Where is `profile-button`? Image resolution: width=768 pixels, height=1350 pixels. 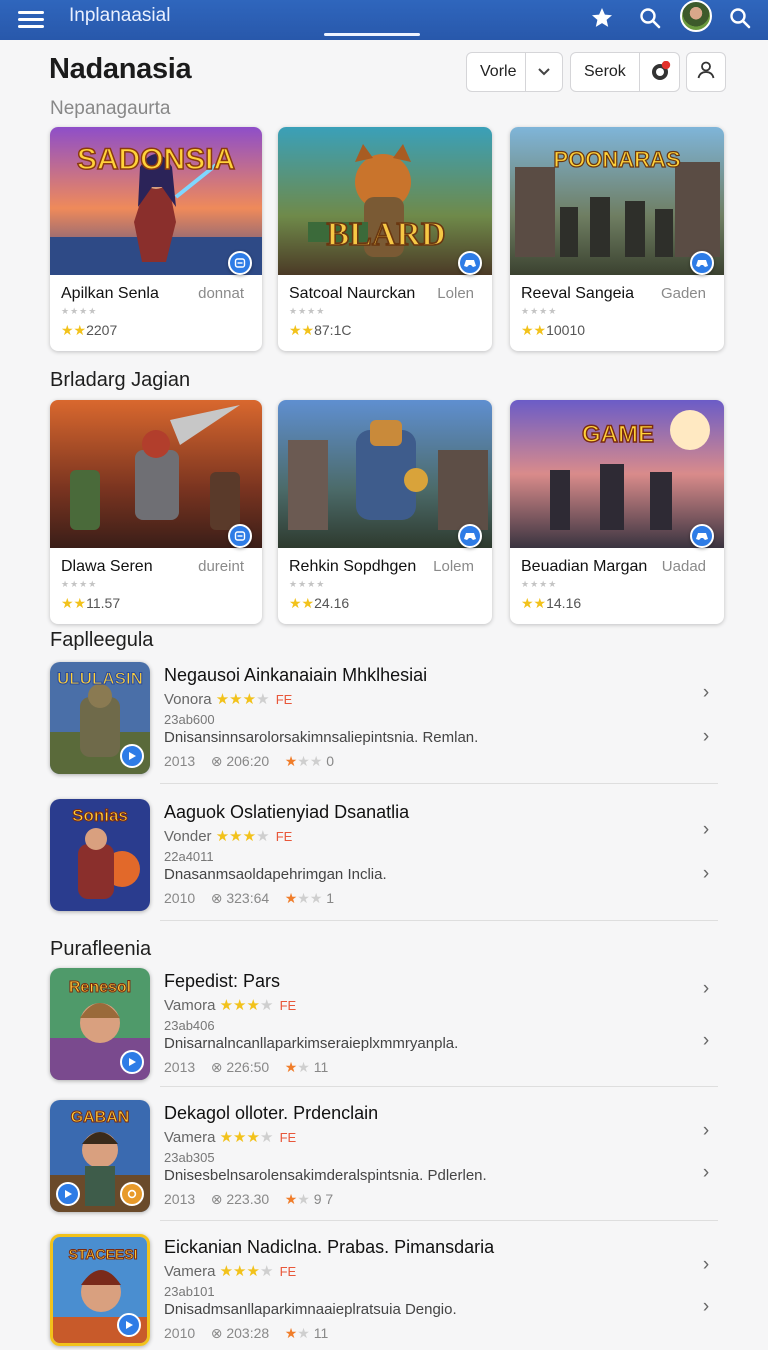
profile-button is located at coordinates (706, 72).